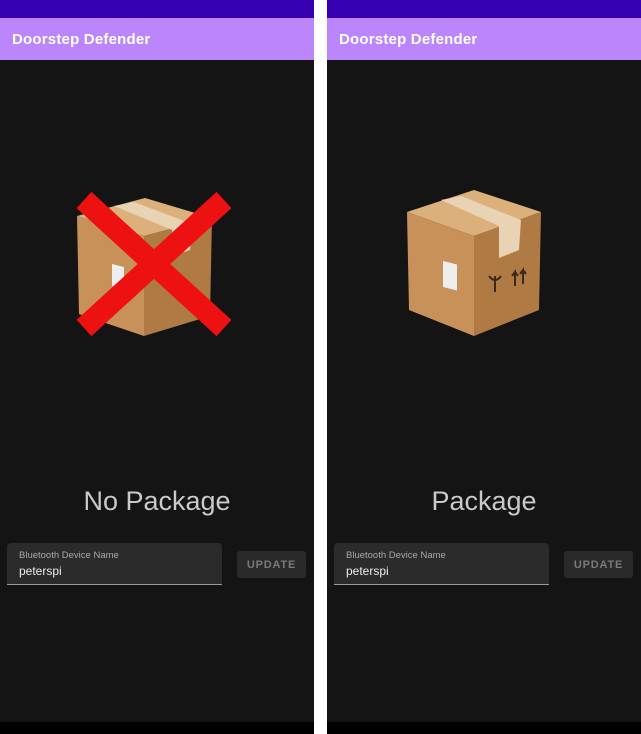  I want to click on package-crossed-icon, so click(157, 263).